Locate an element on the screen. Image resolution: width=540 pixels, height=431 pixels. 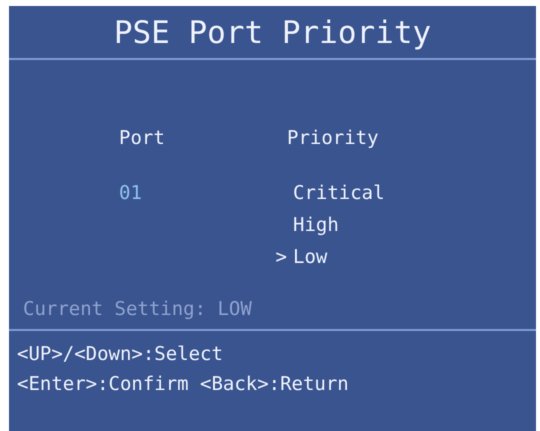
priority-option: Low is located at coordinates (310, 256).